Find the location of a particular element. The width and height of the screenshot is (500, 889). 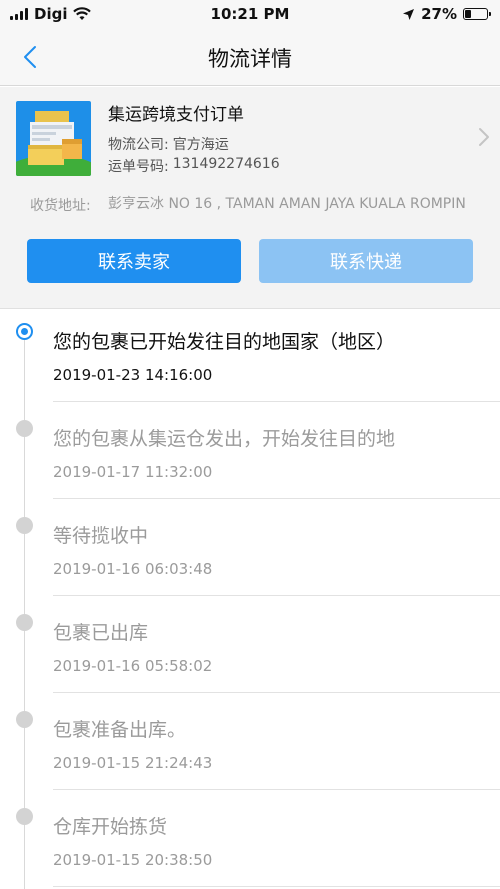

location-arrow-icon is located at coordinates (409, 14).